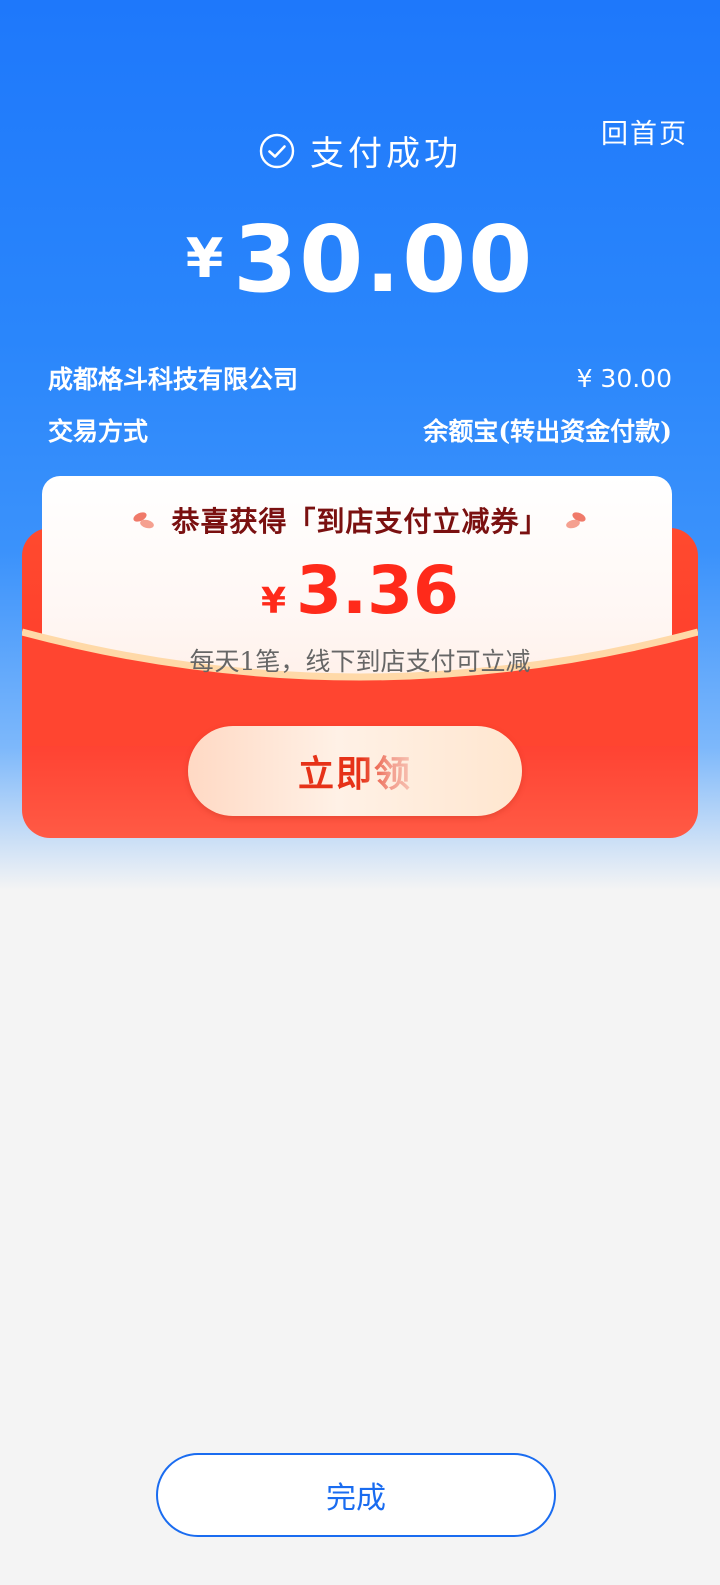  I want to click on coupon-title: 恭喜获得「到店支付立减券」, so click(360, 521).